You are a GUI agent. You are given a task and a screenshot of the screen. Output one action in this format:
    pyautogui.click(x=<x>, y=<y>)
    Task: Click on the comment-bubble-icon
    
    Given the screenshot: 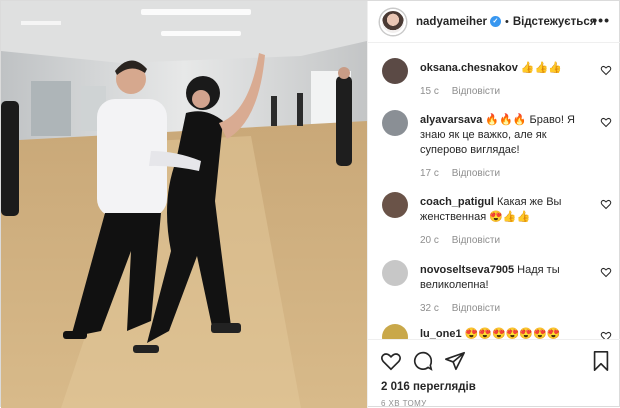 What is the action you would take?
    pyautogui.click(x=423, y=361)
    